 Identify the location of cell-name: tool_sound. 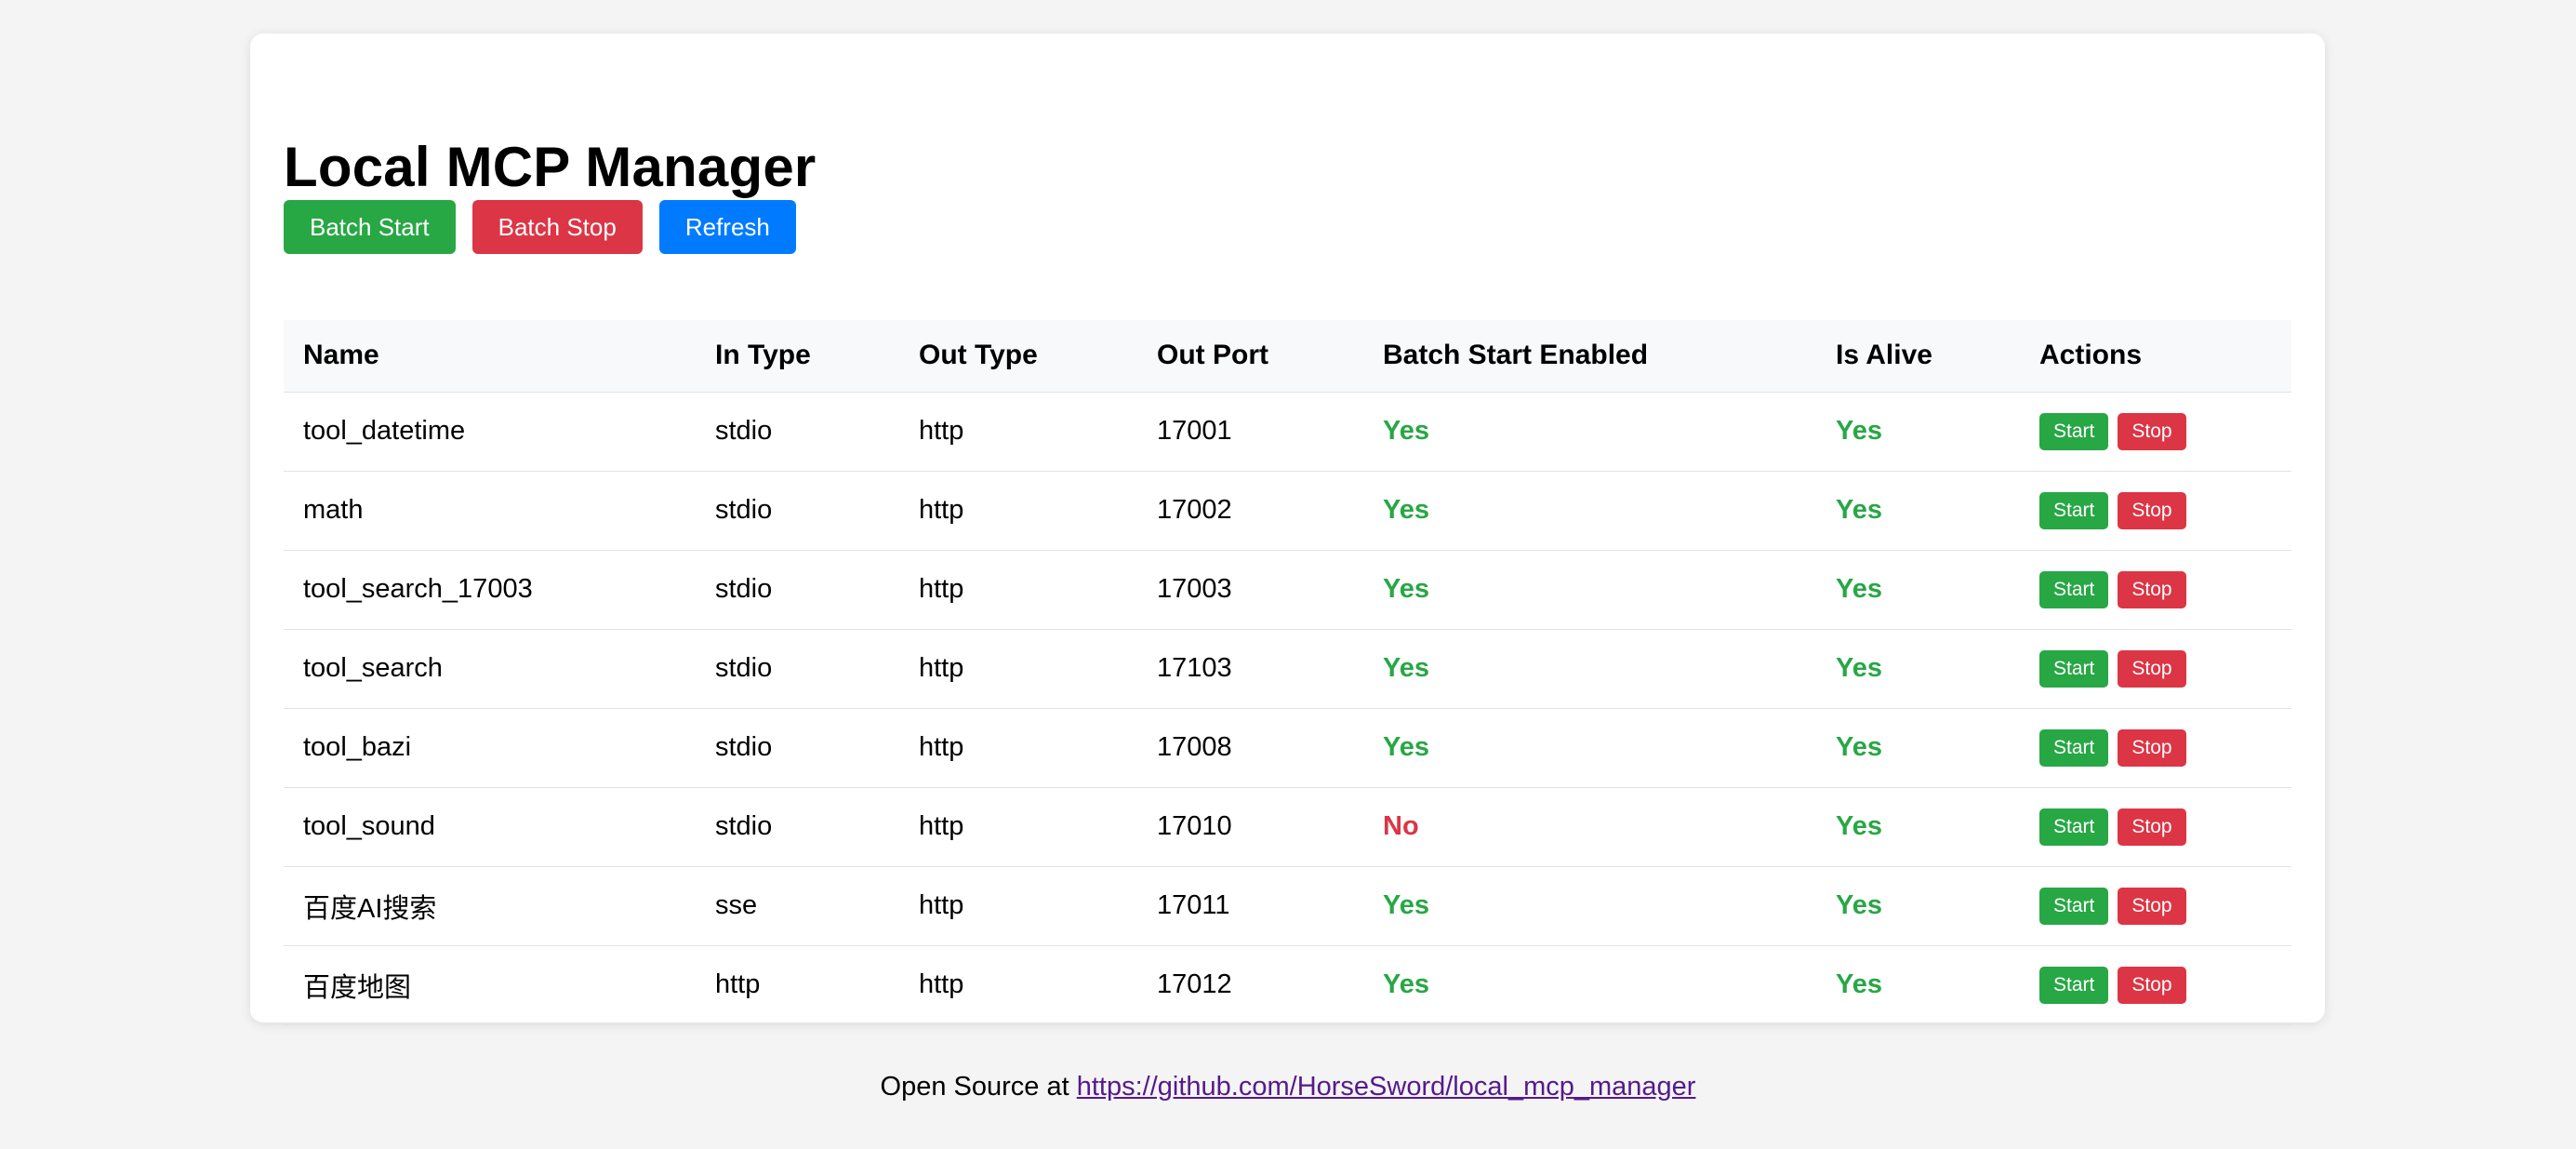
(490, 827).